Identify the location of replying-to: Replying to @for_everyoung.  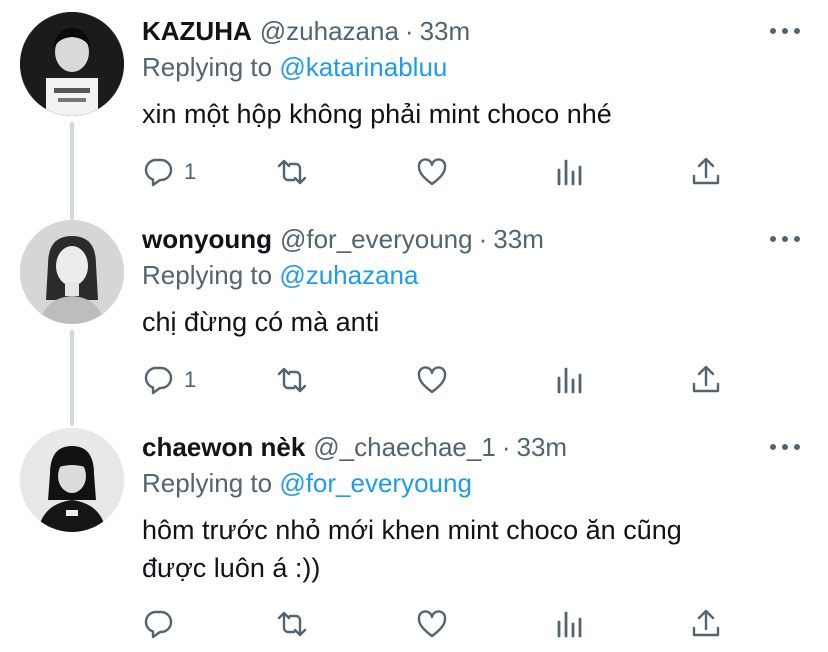
(307, 483).